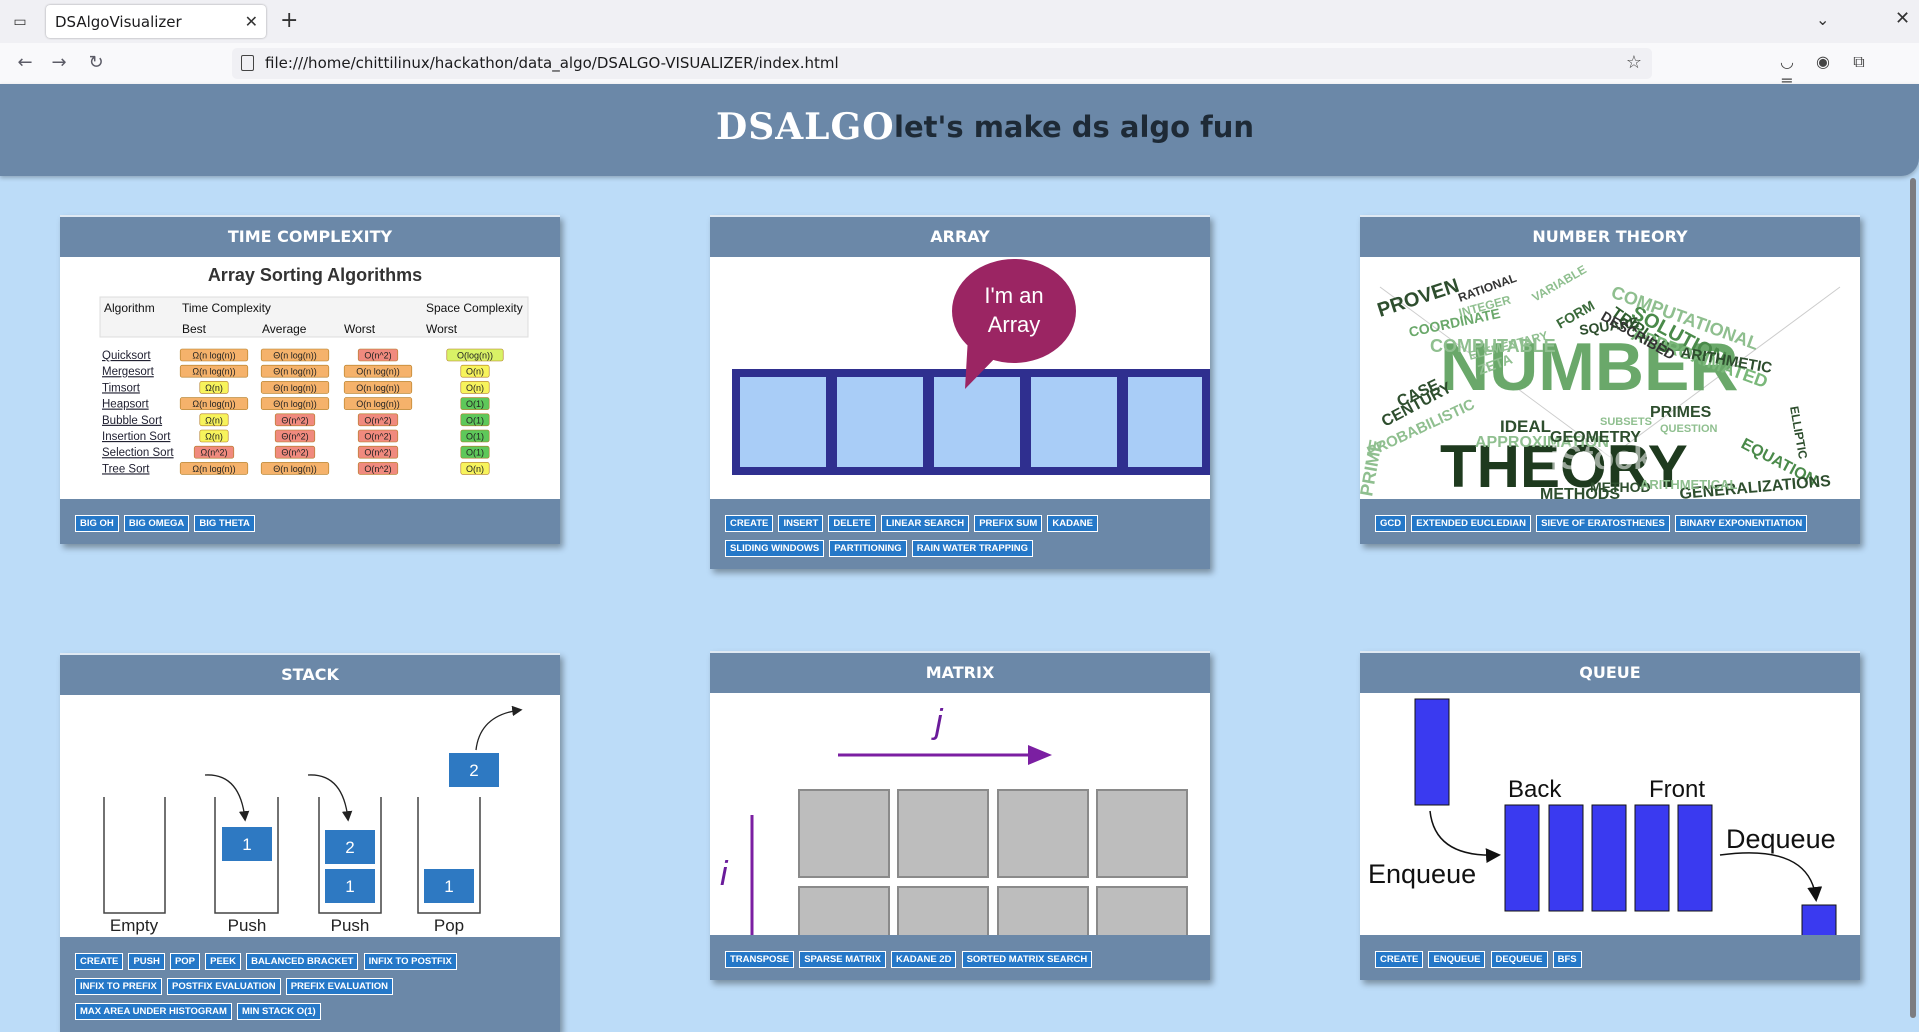  What do you see at coordinates (132, 421) in the screenshot?
I see `sort-algorithm-name: Bubble Sort` at bounding box center [132, 421].